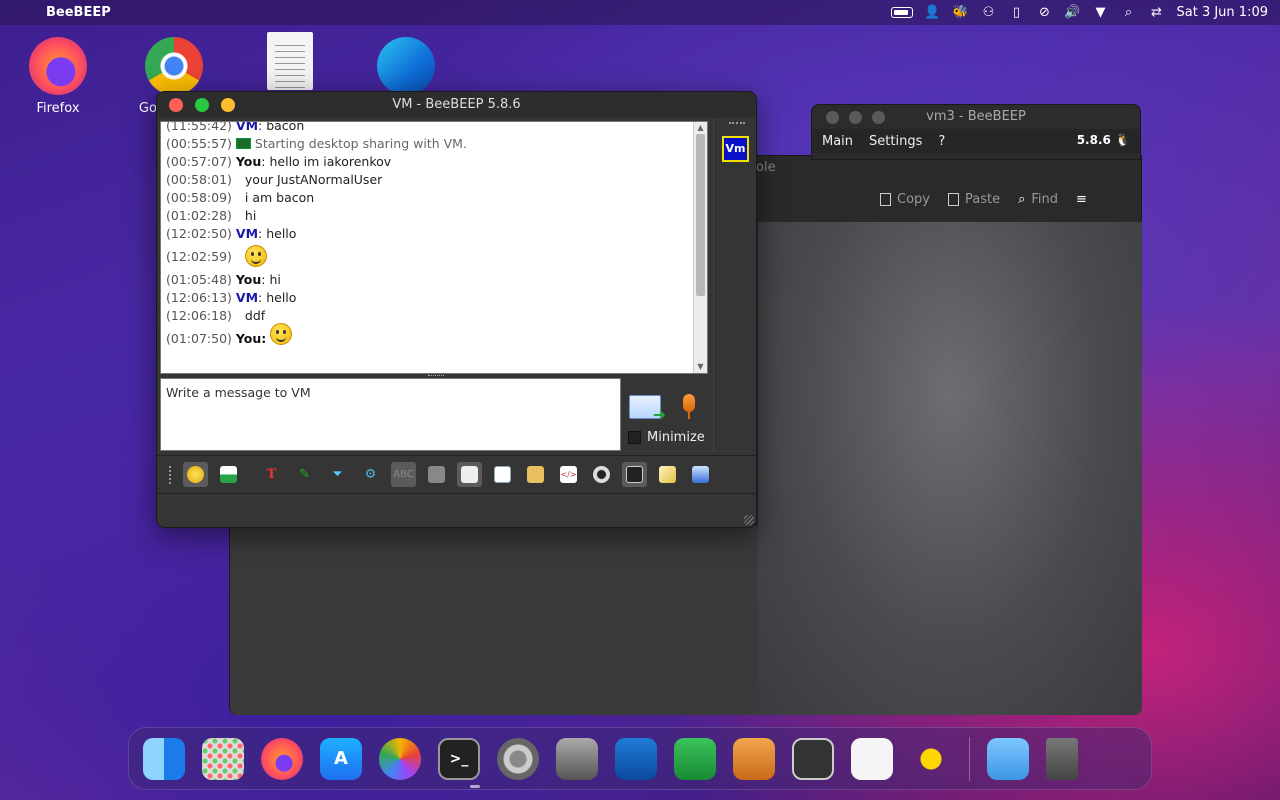 The image size is (1280, 800). I want to click on window-controls, so click(855, 117).